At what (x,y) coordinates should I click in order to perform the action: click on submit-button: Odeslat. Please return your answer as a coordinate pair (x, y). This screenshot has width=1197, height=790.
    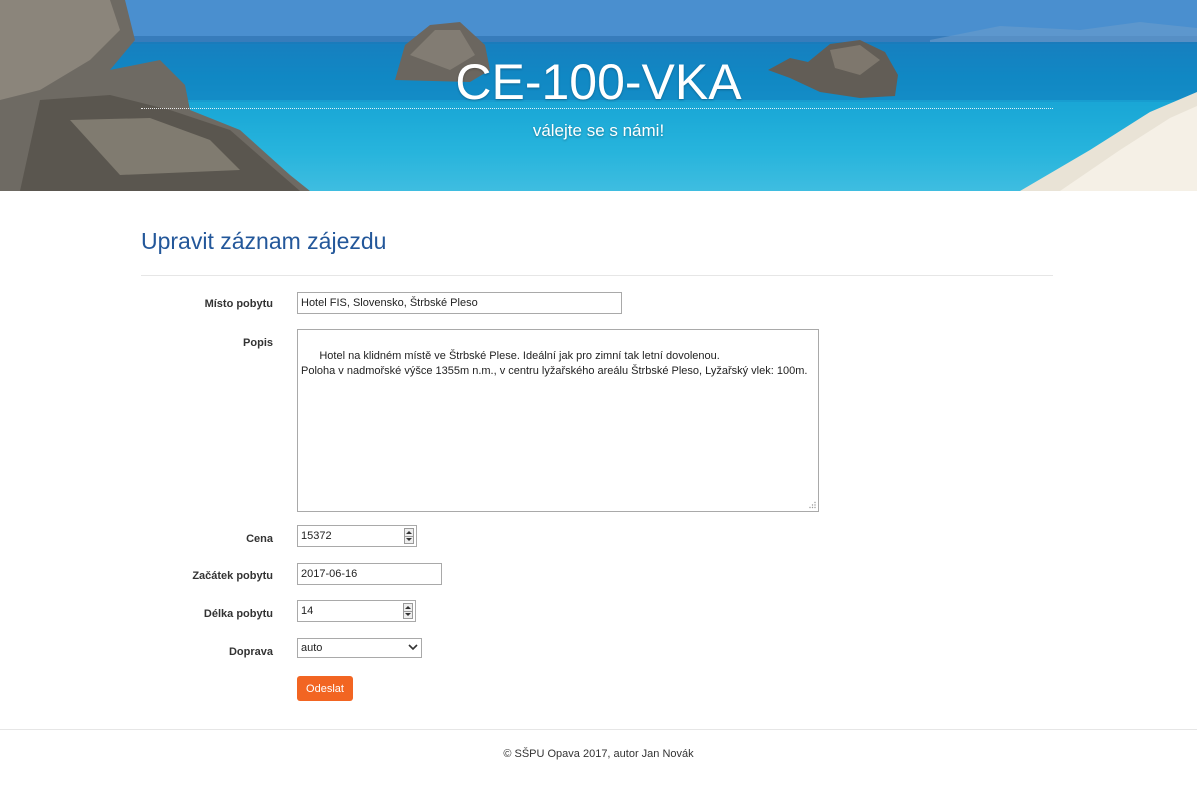
    Looking at the image, I should click on (325, 688).